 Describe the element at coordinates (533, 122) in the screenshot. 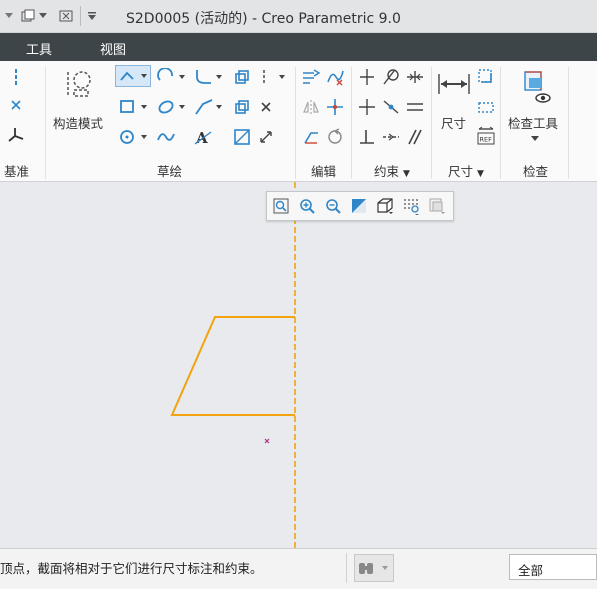

I see `inspect-tools-label: 检查工具` at that location.